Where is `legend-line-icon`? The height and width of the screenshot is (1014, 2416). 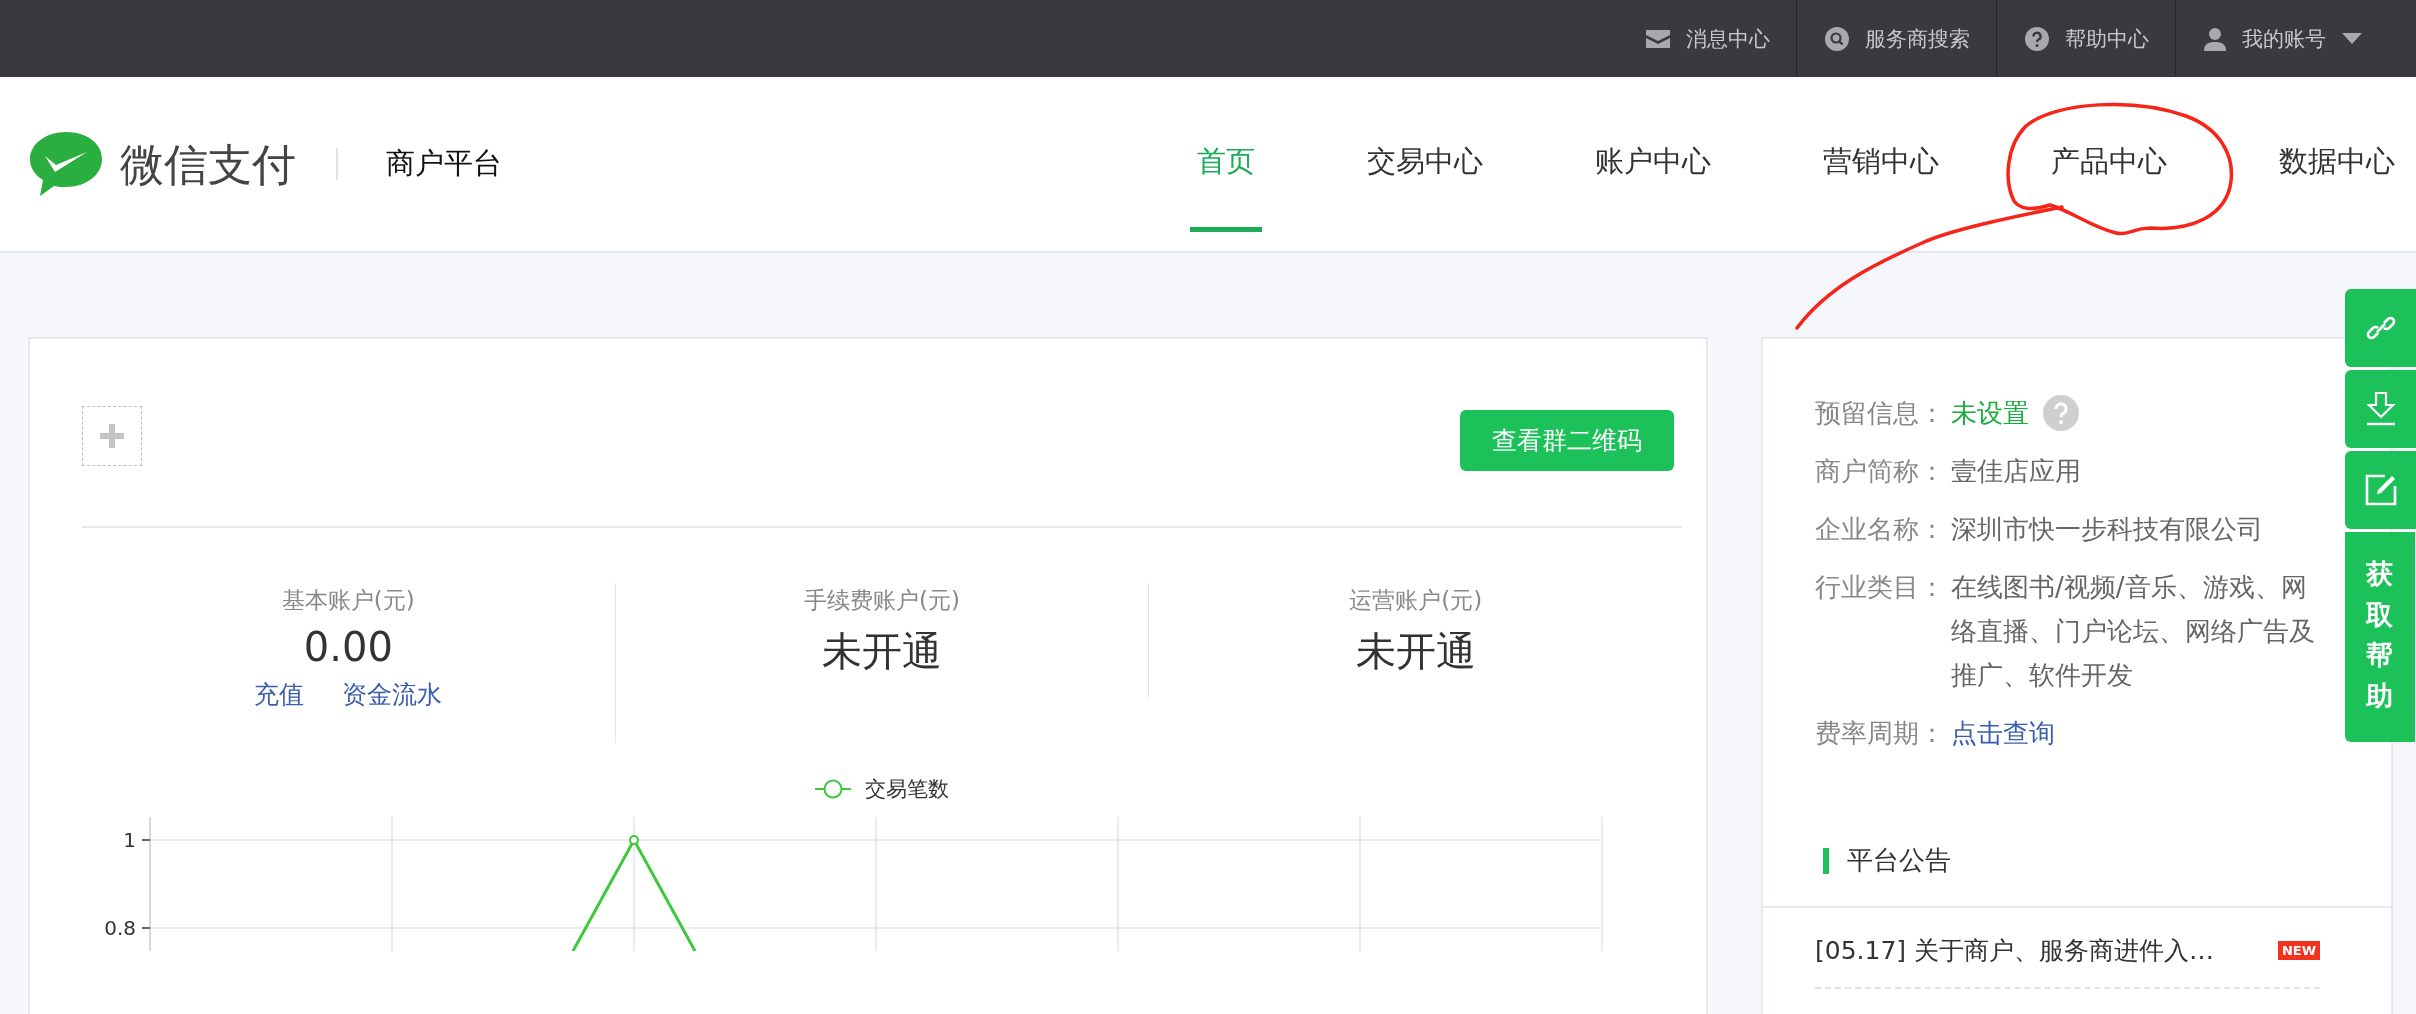
legend-line-icon is located at coordinates (833, 789).